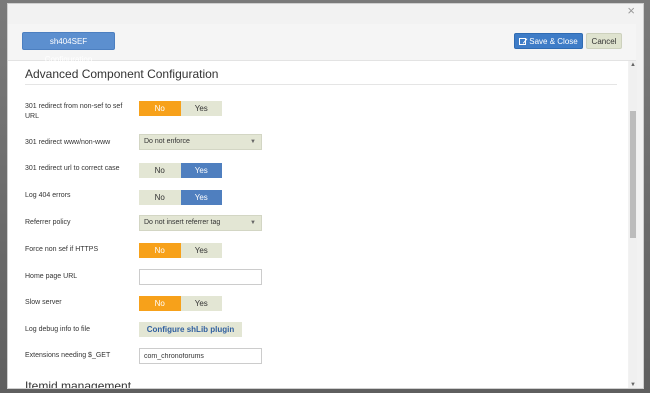  I want to click on scroll-down-icon: ▼, so click(633, 384).